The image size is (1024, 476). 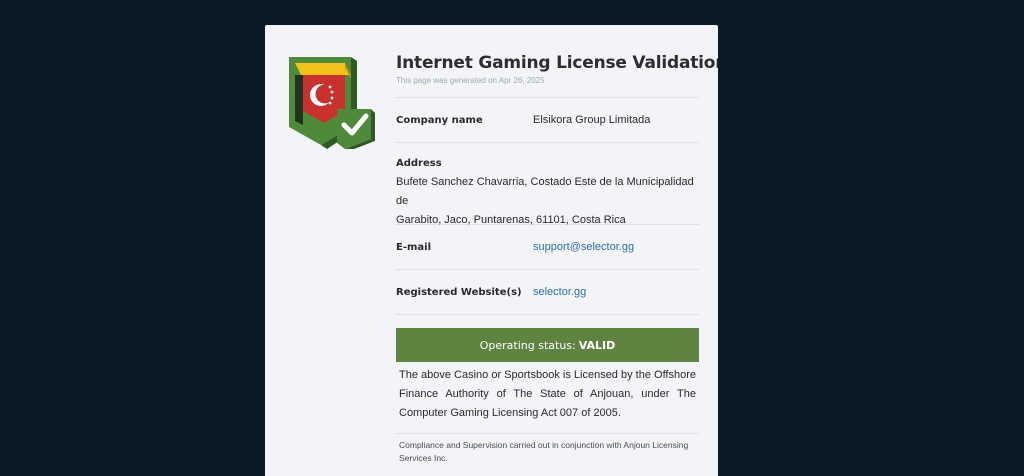 What do you see at coordinates (597, 345) in the screenshot?
I see `status-value: VALID` at bounding box center [597, 345].